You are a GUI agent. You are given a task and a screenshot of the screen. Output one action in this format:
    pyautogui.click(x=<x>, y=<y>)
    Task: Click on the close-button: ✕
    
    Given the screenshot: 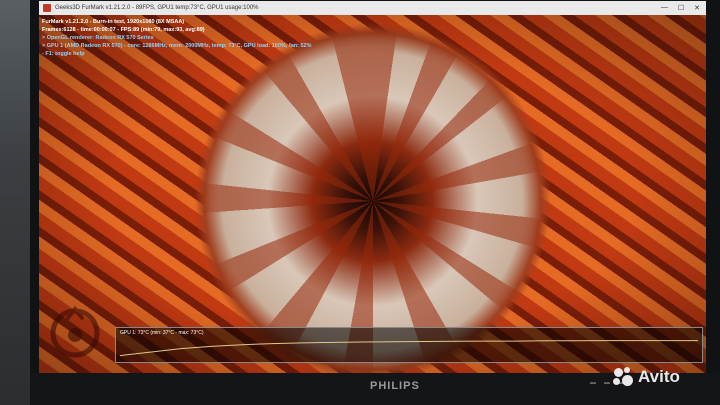 What is the action you would take?
    pyautogui.click(x=697, y=8)
    